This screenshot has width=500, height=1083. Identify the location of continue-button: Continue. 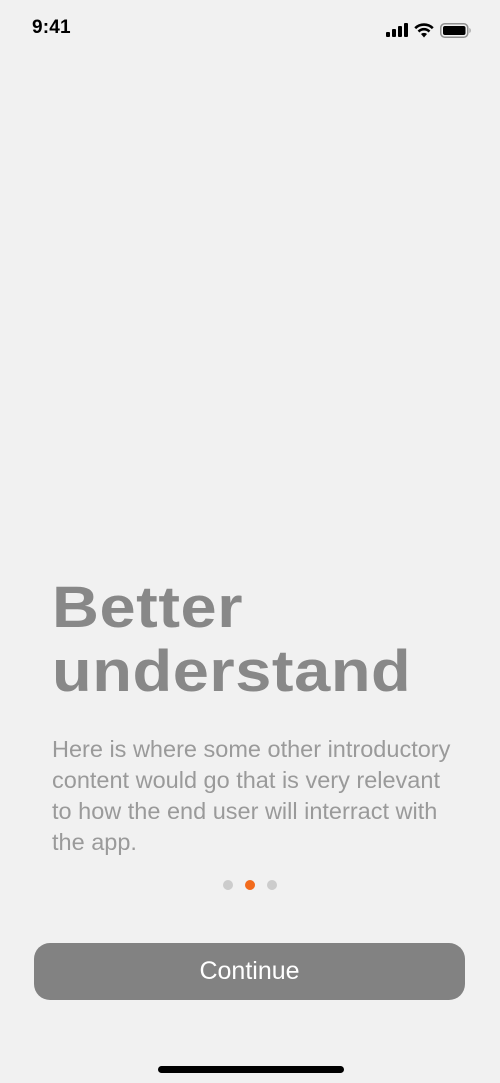
(249, 971).